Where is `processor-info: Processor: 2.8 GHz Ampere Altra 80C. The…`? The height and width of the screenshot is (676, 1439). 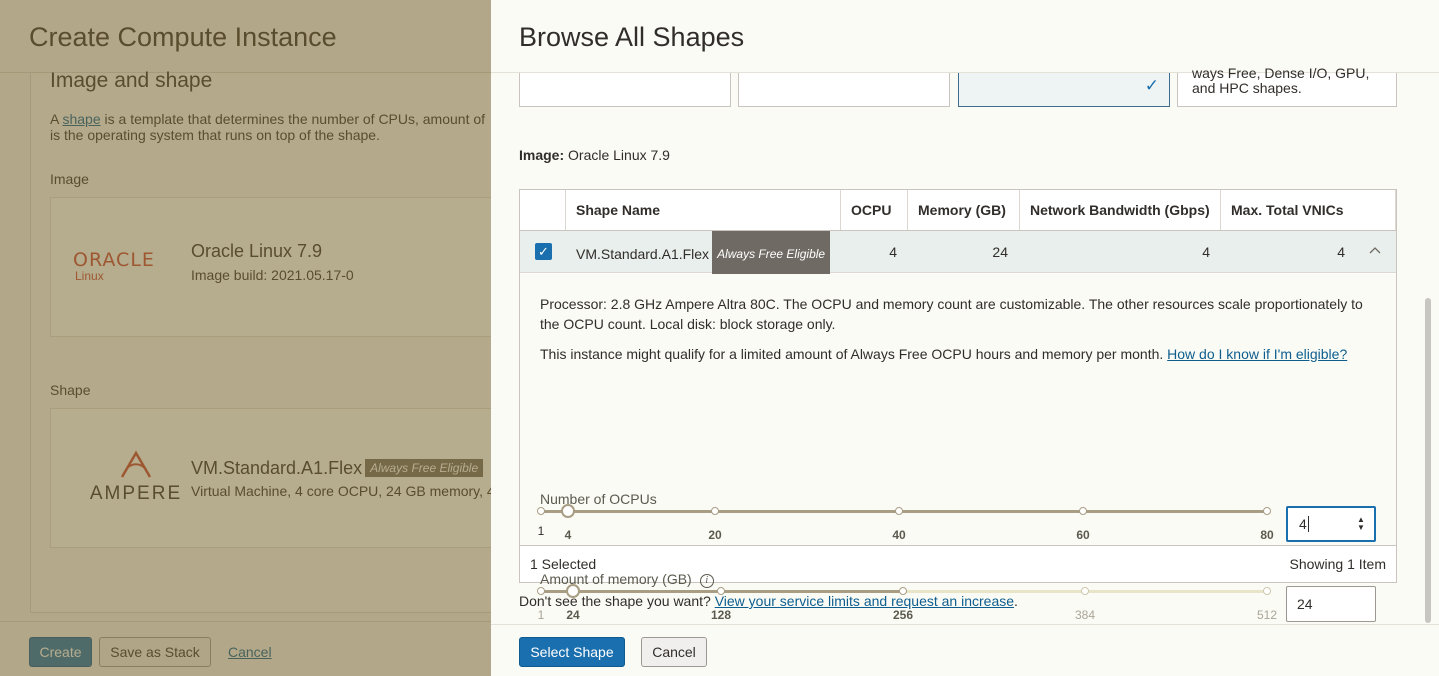 processor-info: Processor: 2.8 GHz Ampere Altra 80C. The… is located at coordinates (960, 314).